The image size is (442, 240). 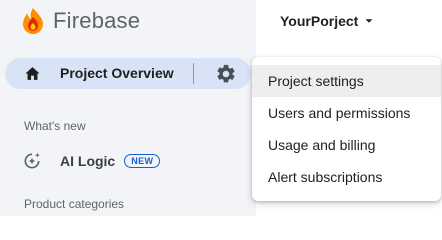 I want to click on menu-item-alert-subscriptions: Alert subscriptions, so click(x=346, y=177).